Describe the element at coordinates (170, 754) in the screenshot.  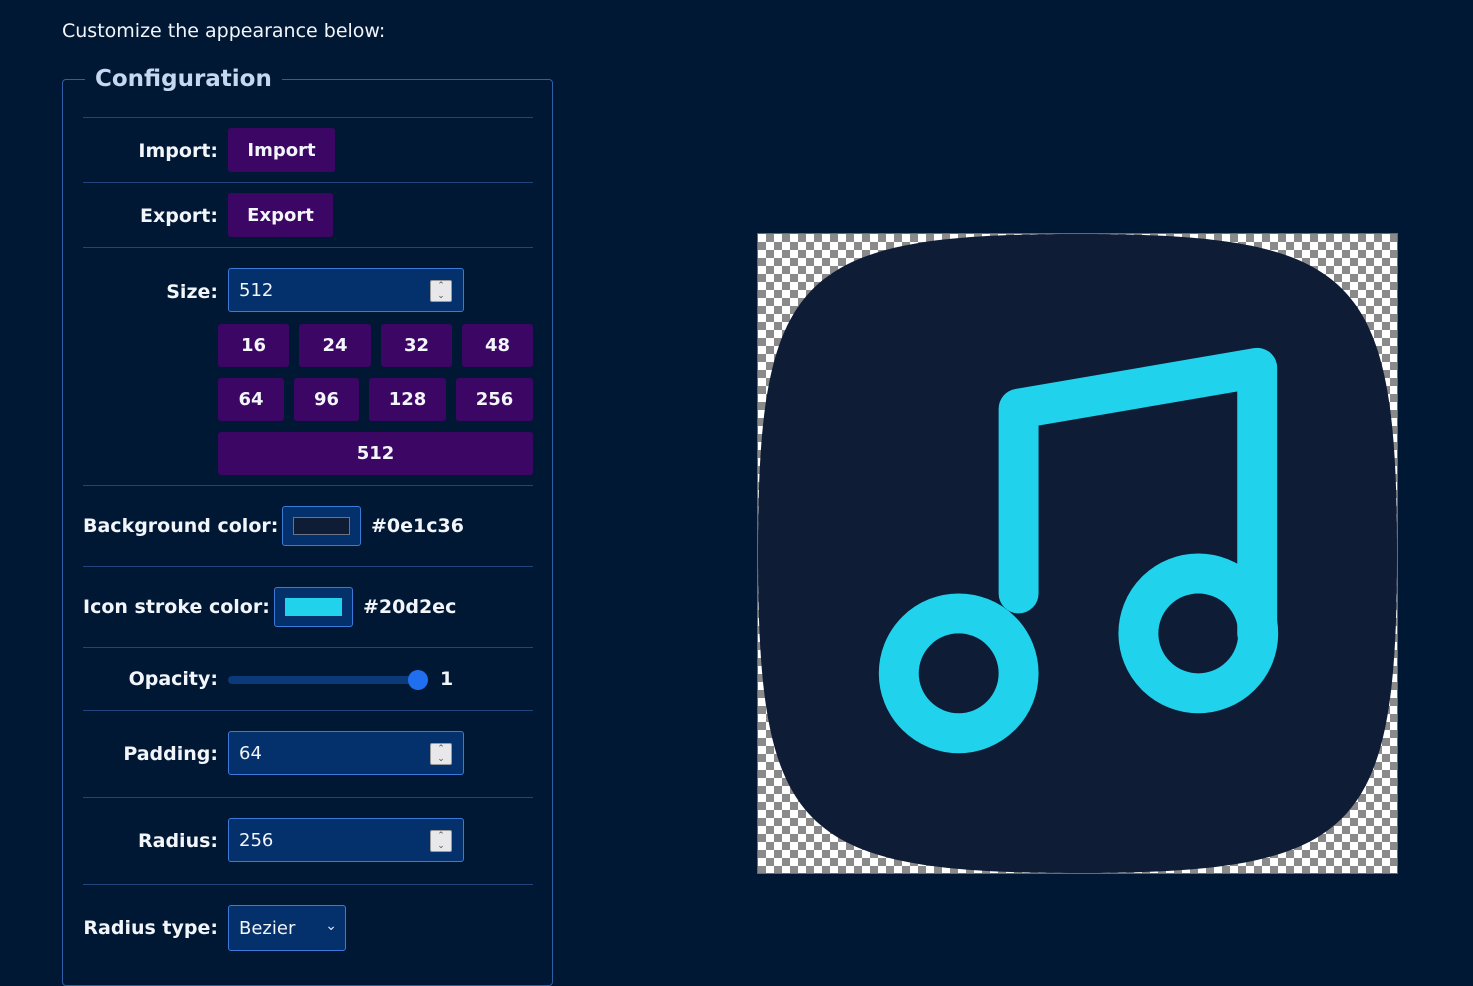
I see `padding-label: Padding:` at that location.